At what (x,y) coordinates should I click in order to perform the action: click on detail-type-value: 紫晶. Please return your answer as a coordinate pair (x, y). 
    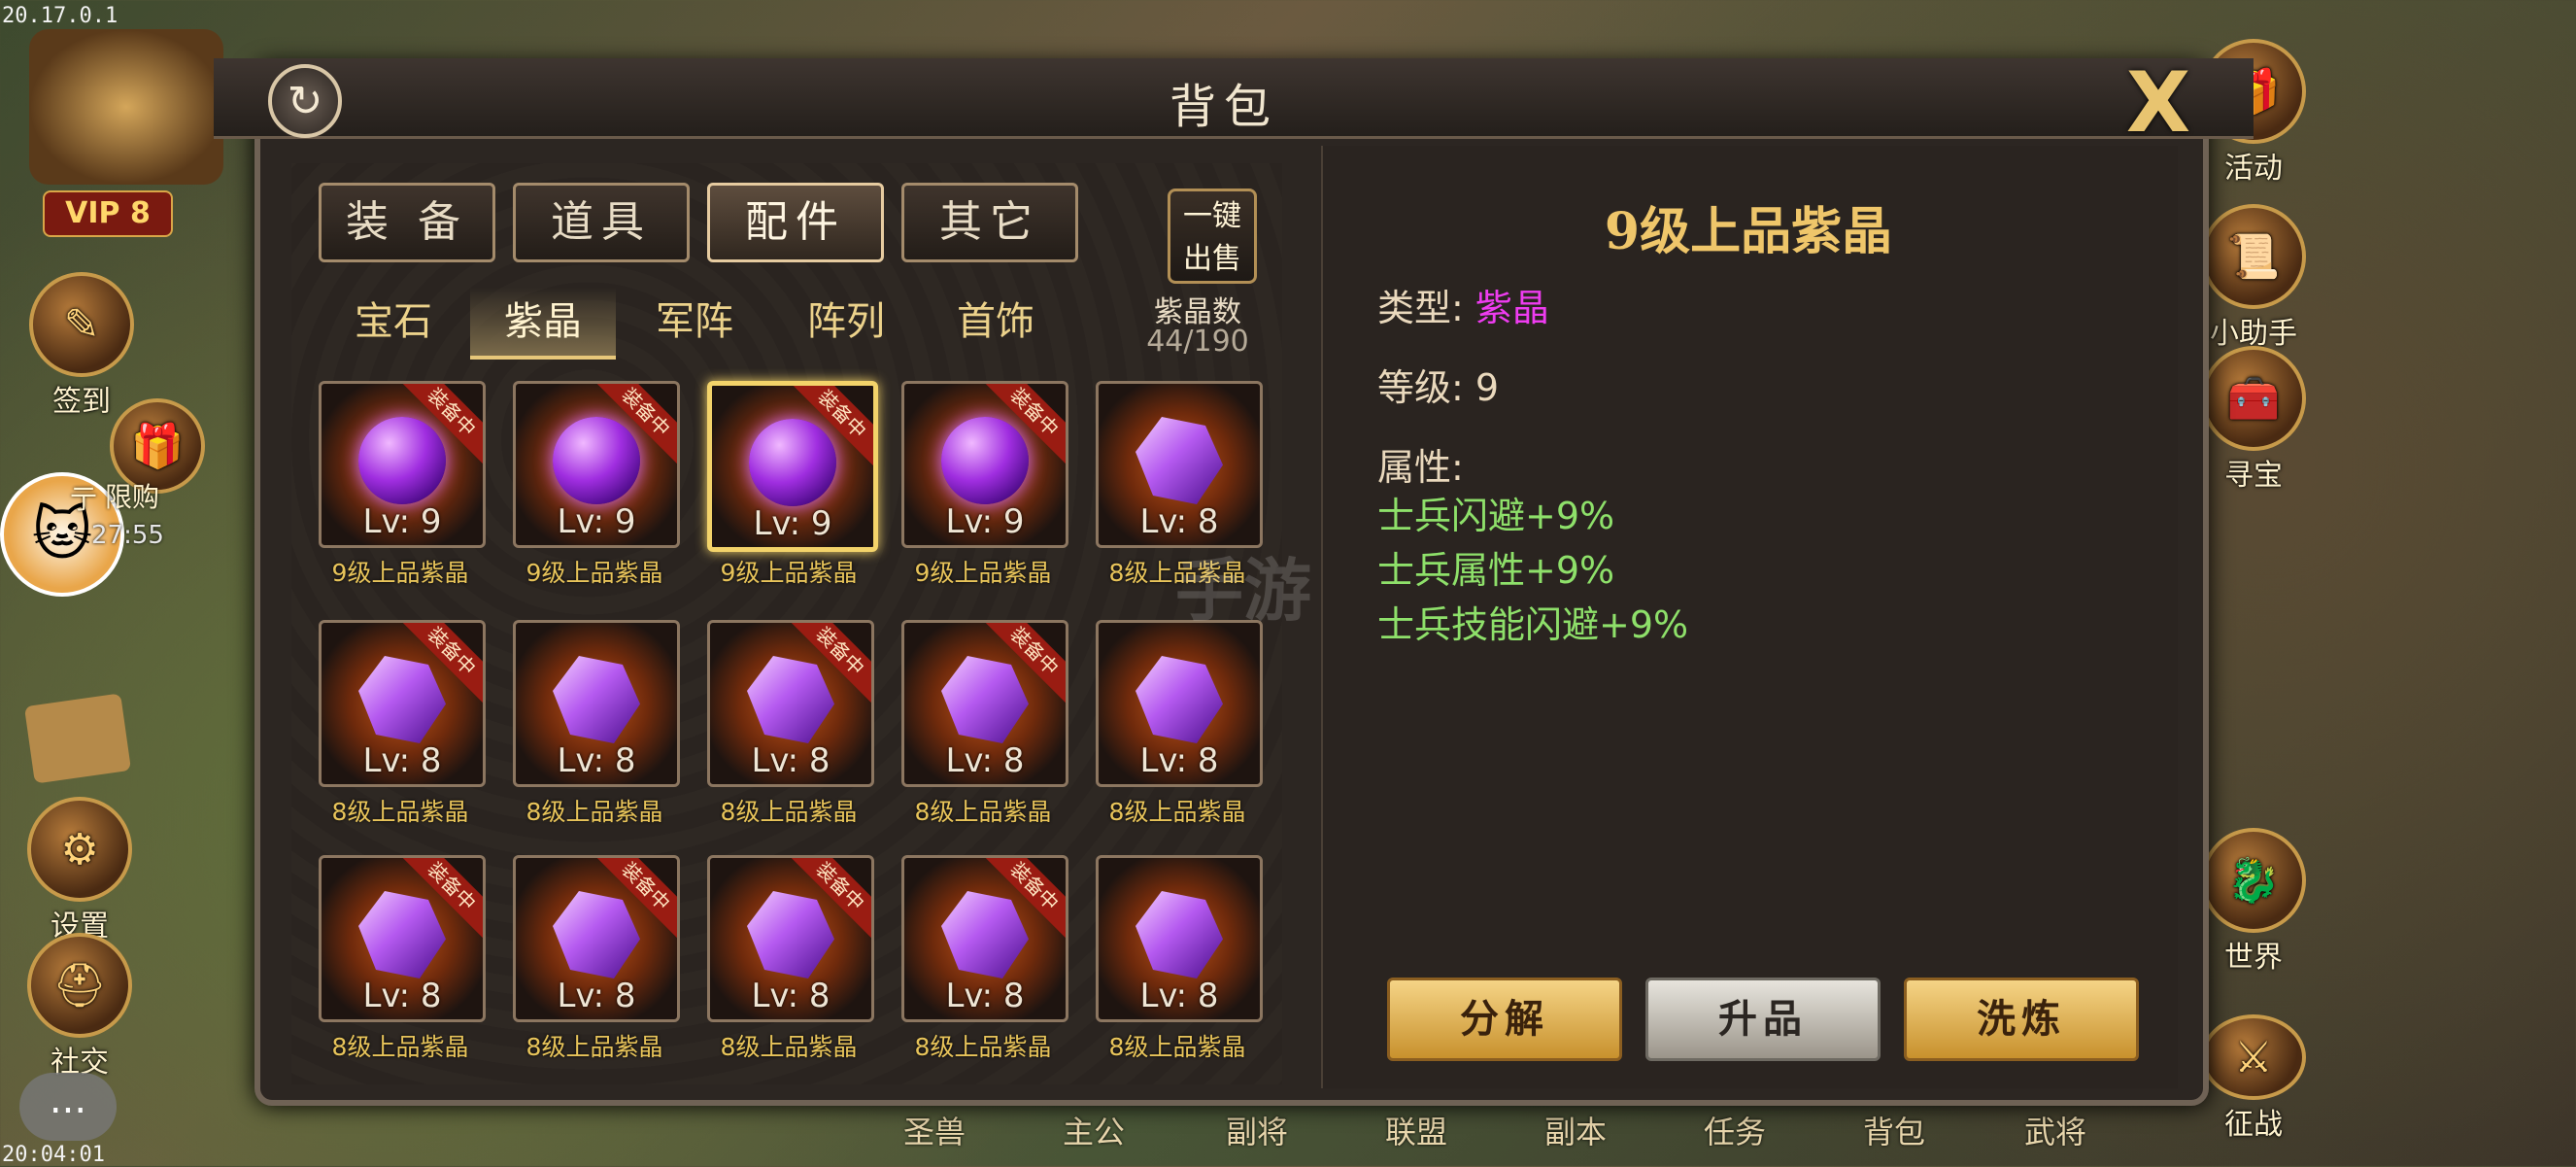
    Looking at the image, I should click on (1511, 308).